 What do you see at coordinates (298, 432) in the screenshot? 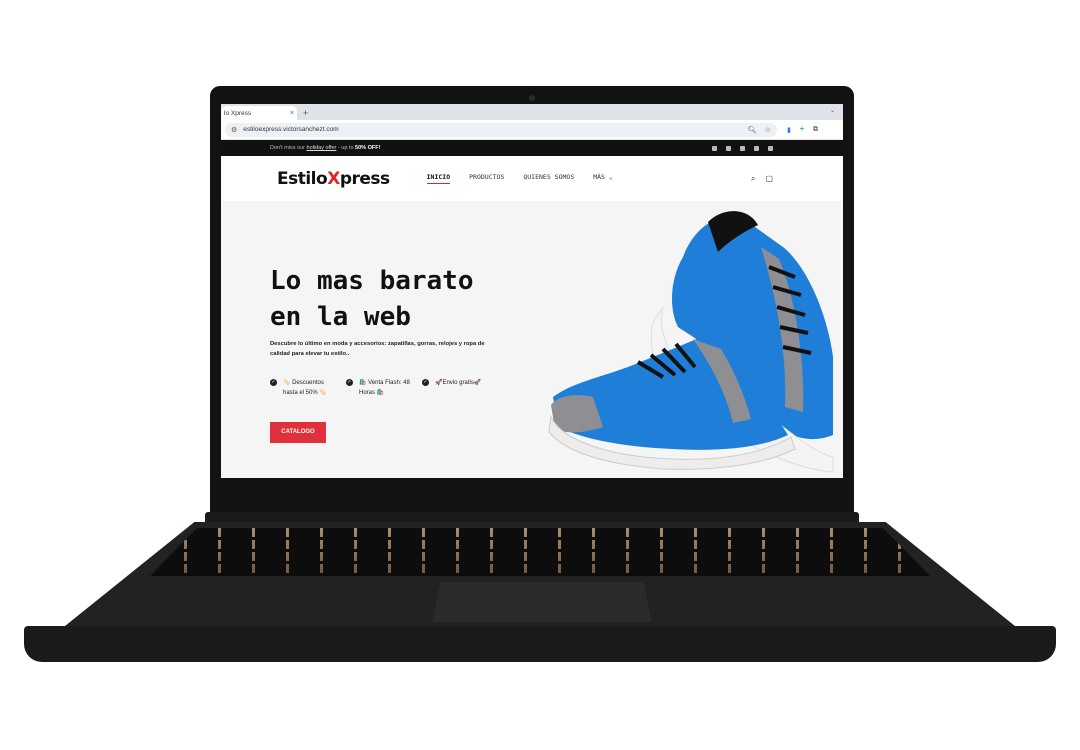
I see `catalog-button: CATALOGO` at bounding box center [298, 432].